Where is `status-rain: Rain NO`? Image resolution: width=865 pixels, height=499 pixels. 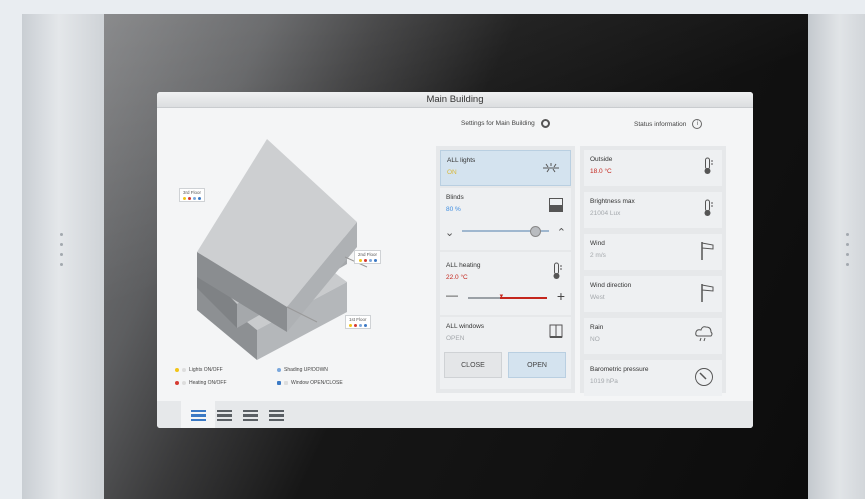 status-rain: Rain NO is located at coordinates (653, 336).